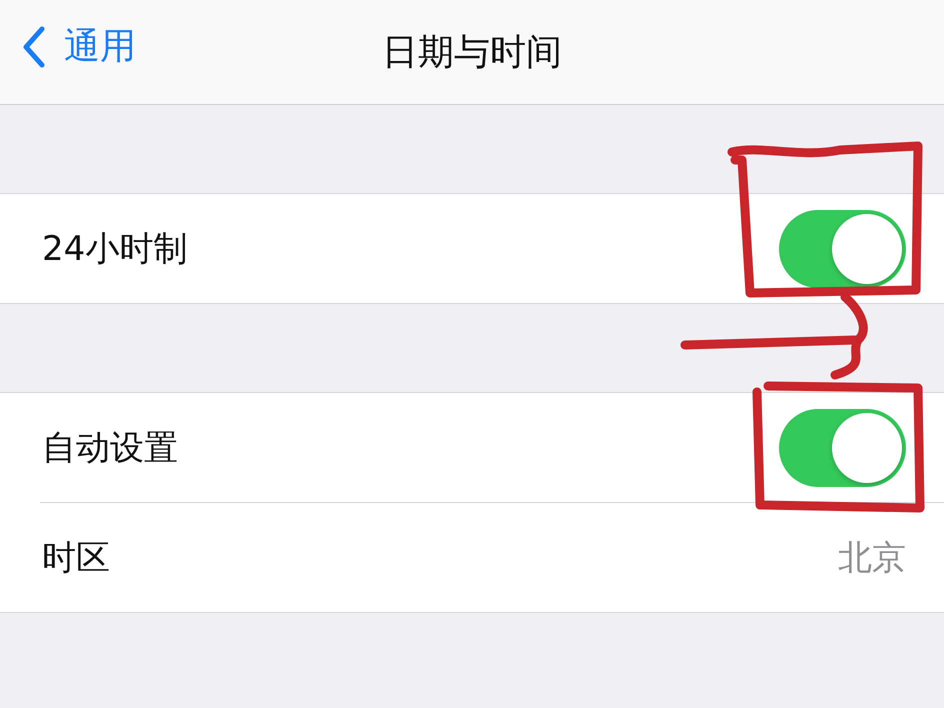 The width and height of the screenshot is (944, 708). What do you see at coordinates (110, 448) in the screenshot?
I see `row-label: 自动设置` at bounding box center [110, 448].